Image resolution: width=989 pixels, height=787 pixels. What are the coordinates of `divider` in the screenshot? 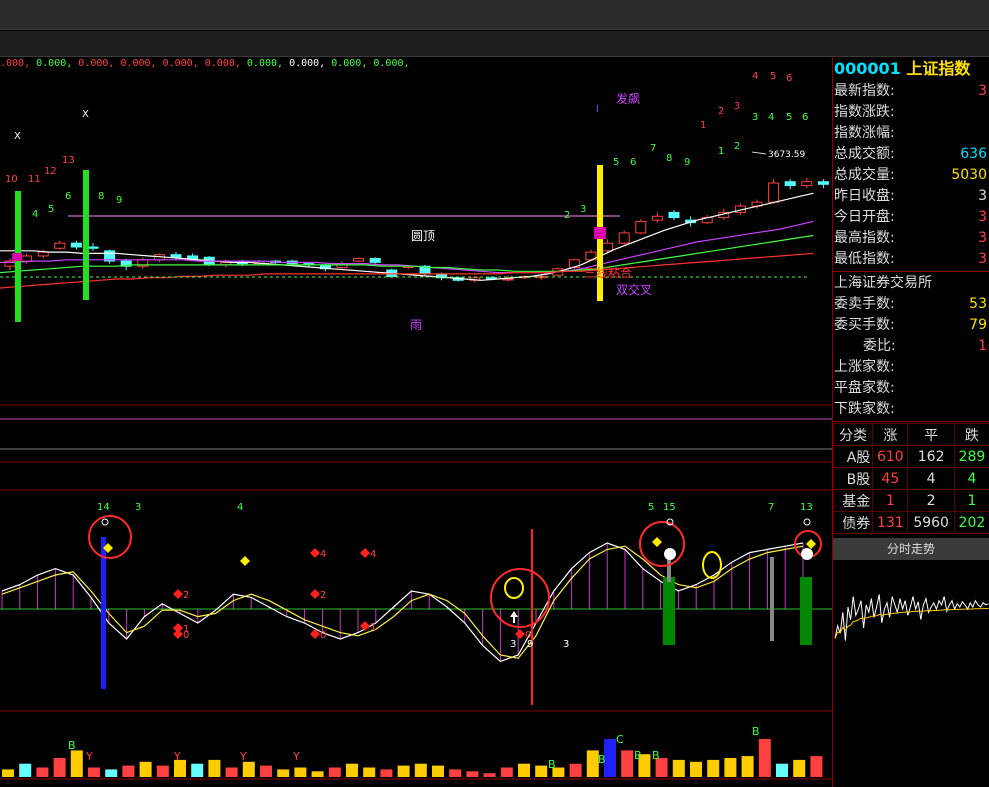 It's located at (911, 421).